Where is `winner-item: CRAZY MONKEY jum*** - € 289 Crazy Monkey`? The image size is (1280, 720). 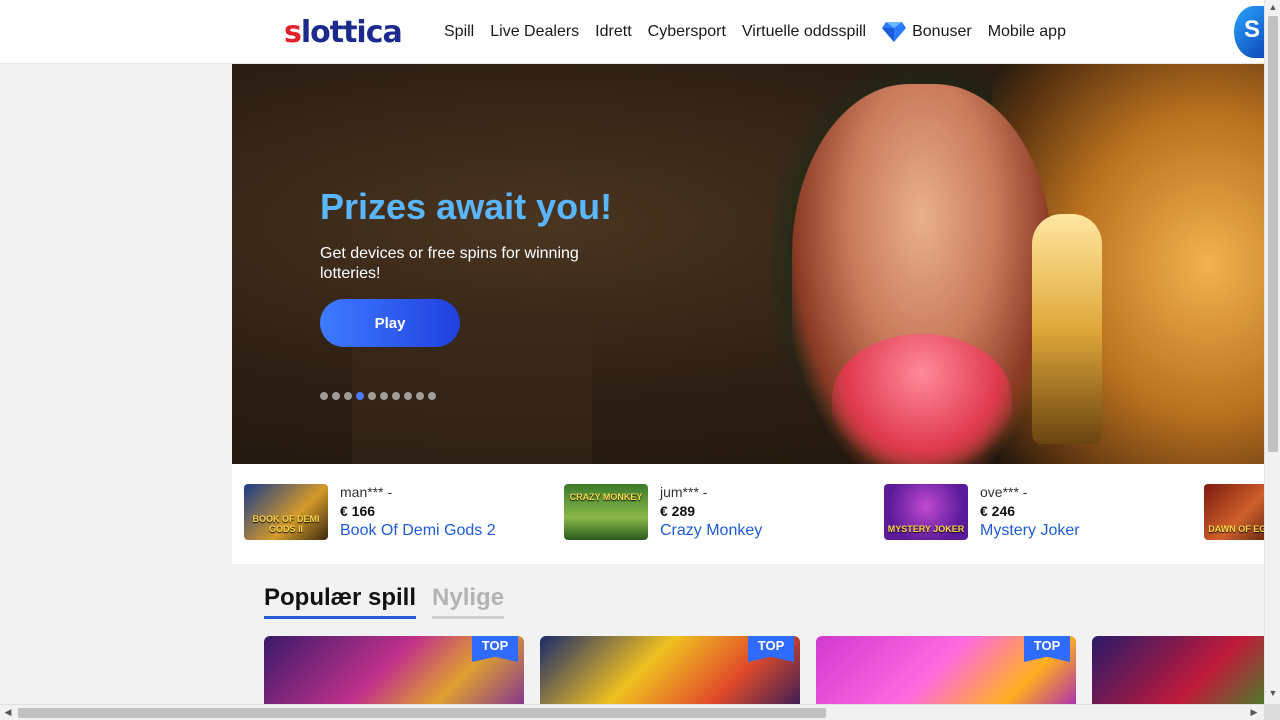 winner-item: CRAZY MONKEY jum*** - € 289 Crazy Monkey is located at coordinates (663, 514).